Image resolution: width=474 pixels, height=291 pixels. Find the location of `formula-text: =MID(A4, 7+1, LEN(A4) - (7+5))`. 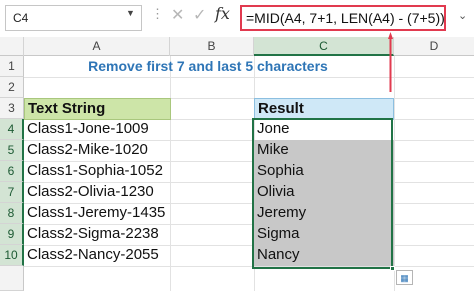

formula-text: =MID(A4, 7+1, LEN(A4) - (7+5)) is located at coordinates (345, 18).